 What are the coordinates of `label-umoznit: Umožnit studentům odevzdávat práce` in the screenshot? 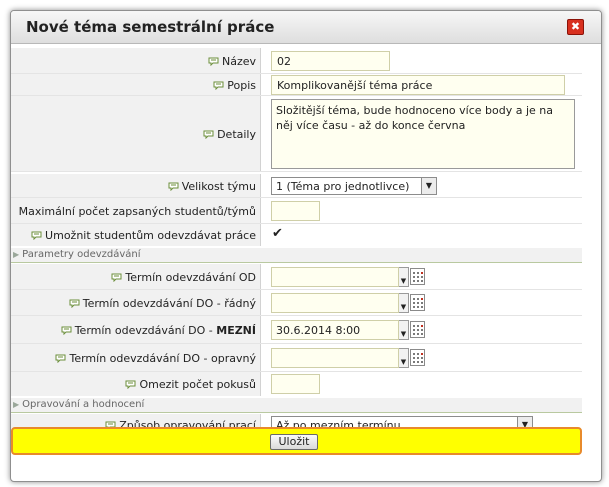 It's located at (136, 235).